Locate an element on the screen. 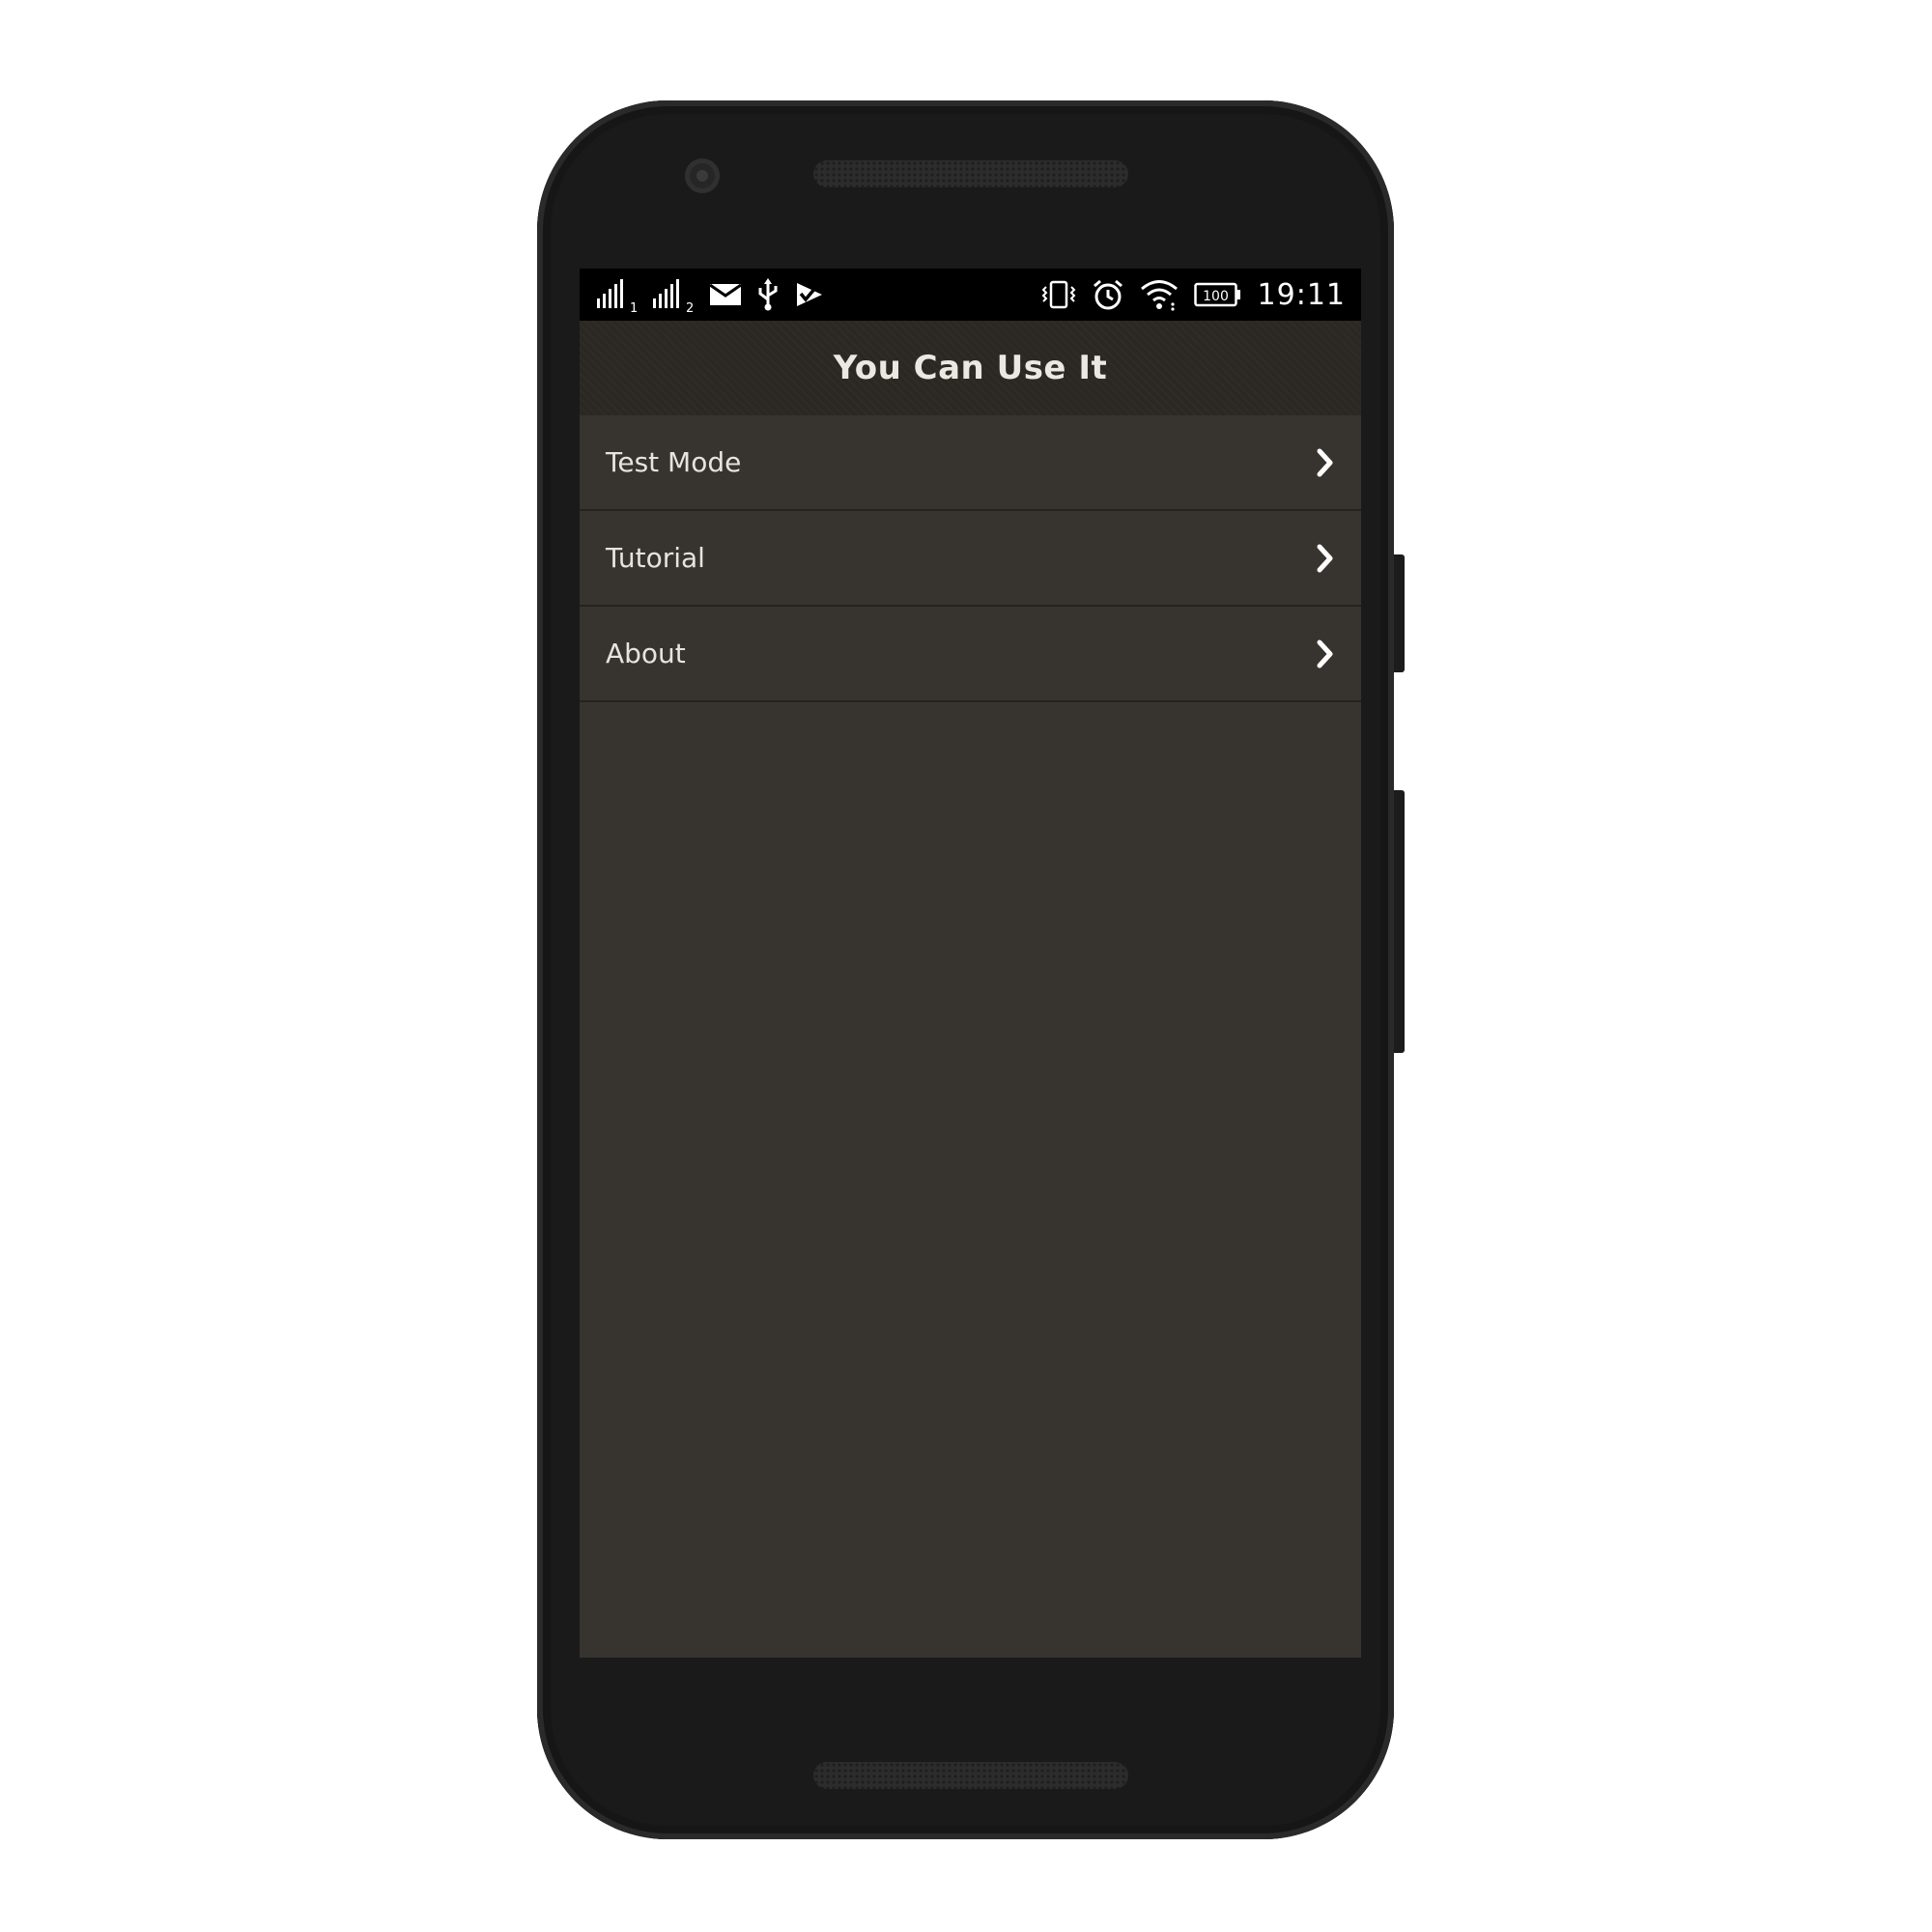  menu-item-label: Test Mode is located at coordinates (674, 462).